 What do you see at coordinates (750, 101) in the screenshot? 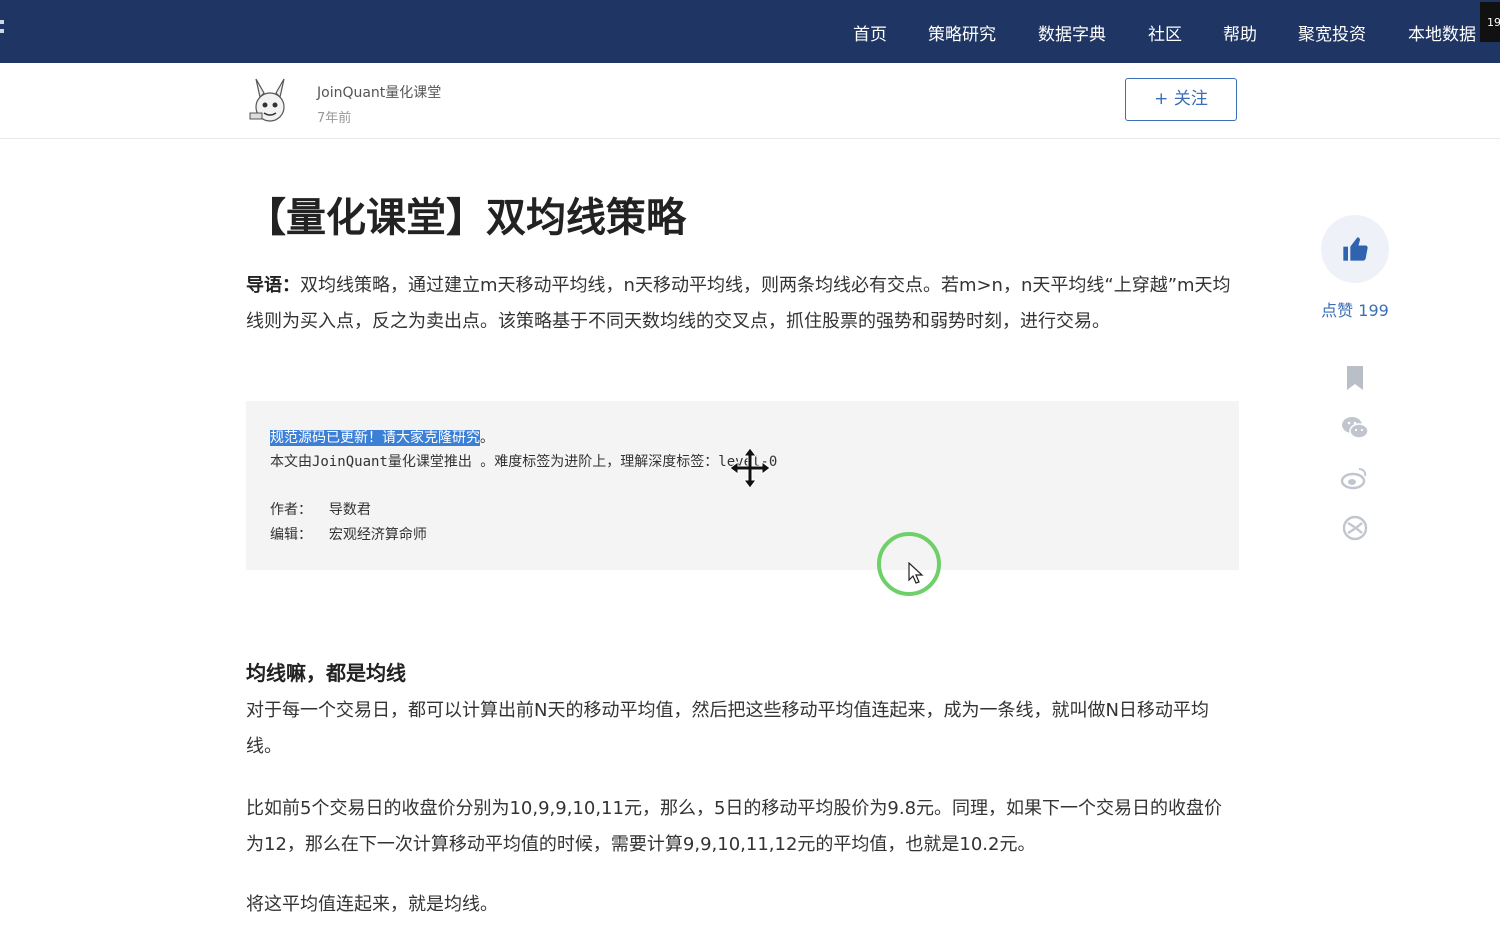
I see `author-bar: JoinQuant量化课堂 7年前 + 关注` at bounding box center [750, 101].